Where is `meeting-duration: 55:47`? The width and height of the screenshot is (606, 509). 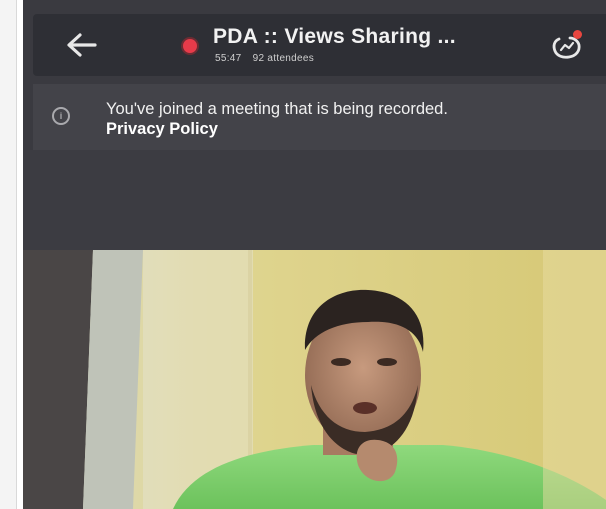
meeting-duration: 55:47 is located at coordinates (228, 58).